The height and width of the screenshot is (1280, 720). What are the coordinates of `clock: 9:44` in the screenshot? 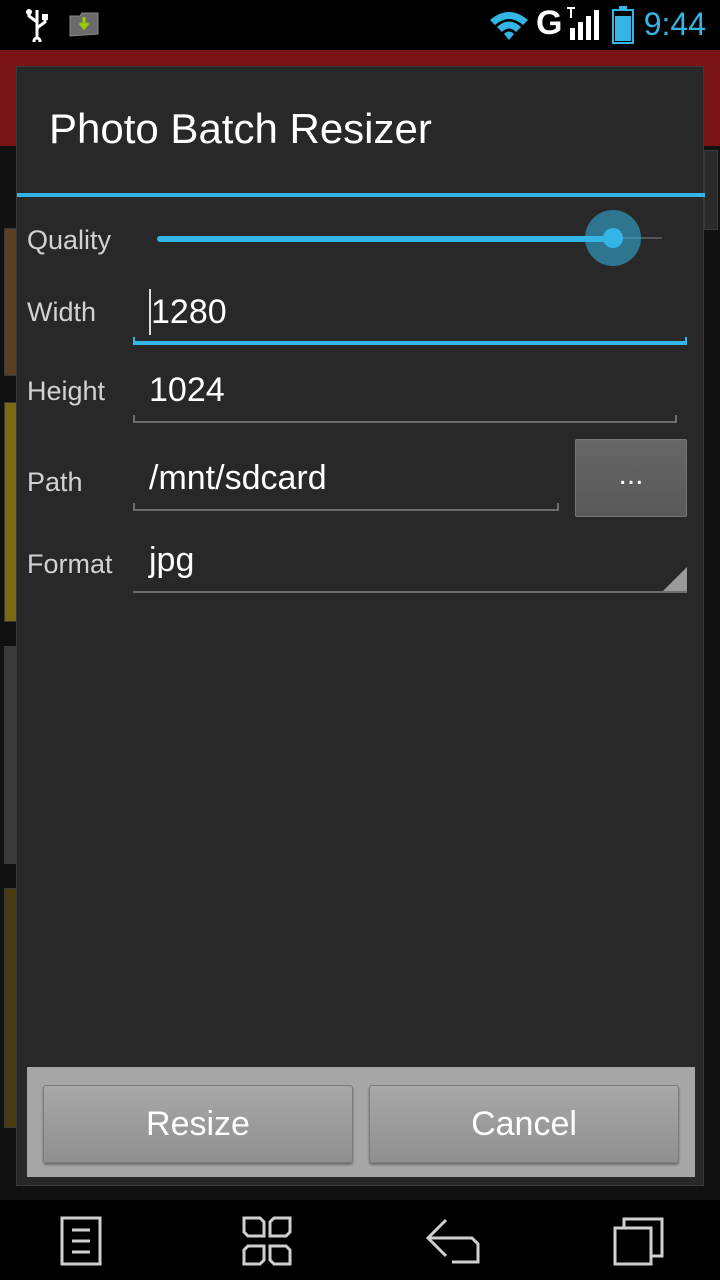 It's located at (674, 24).